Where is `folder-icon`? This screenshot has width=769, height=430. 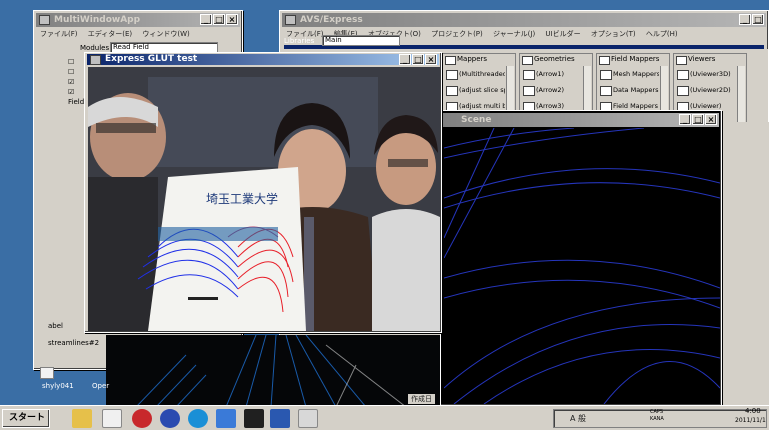 folder-icon is located at coordinates (82, 418).